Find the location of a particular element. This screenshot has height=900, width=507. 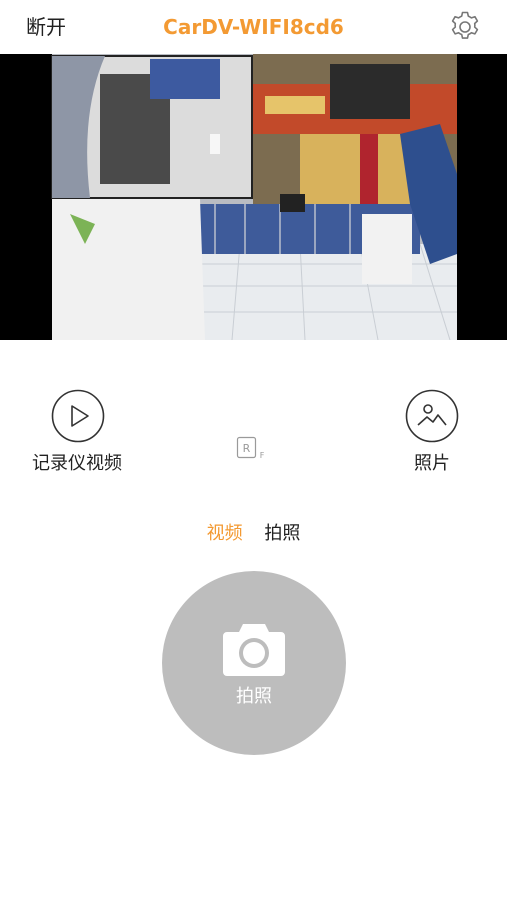

play-icon is located at coordinates (78, 416).